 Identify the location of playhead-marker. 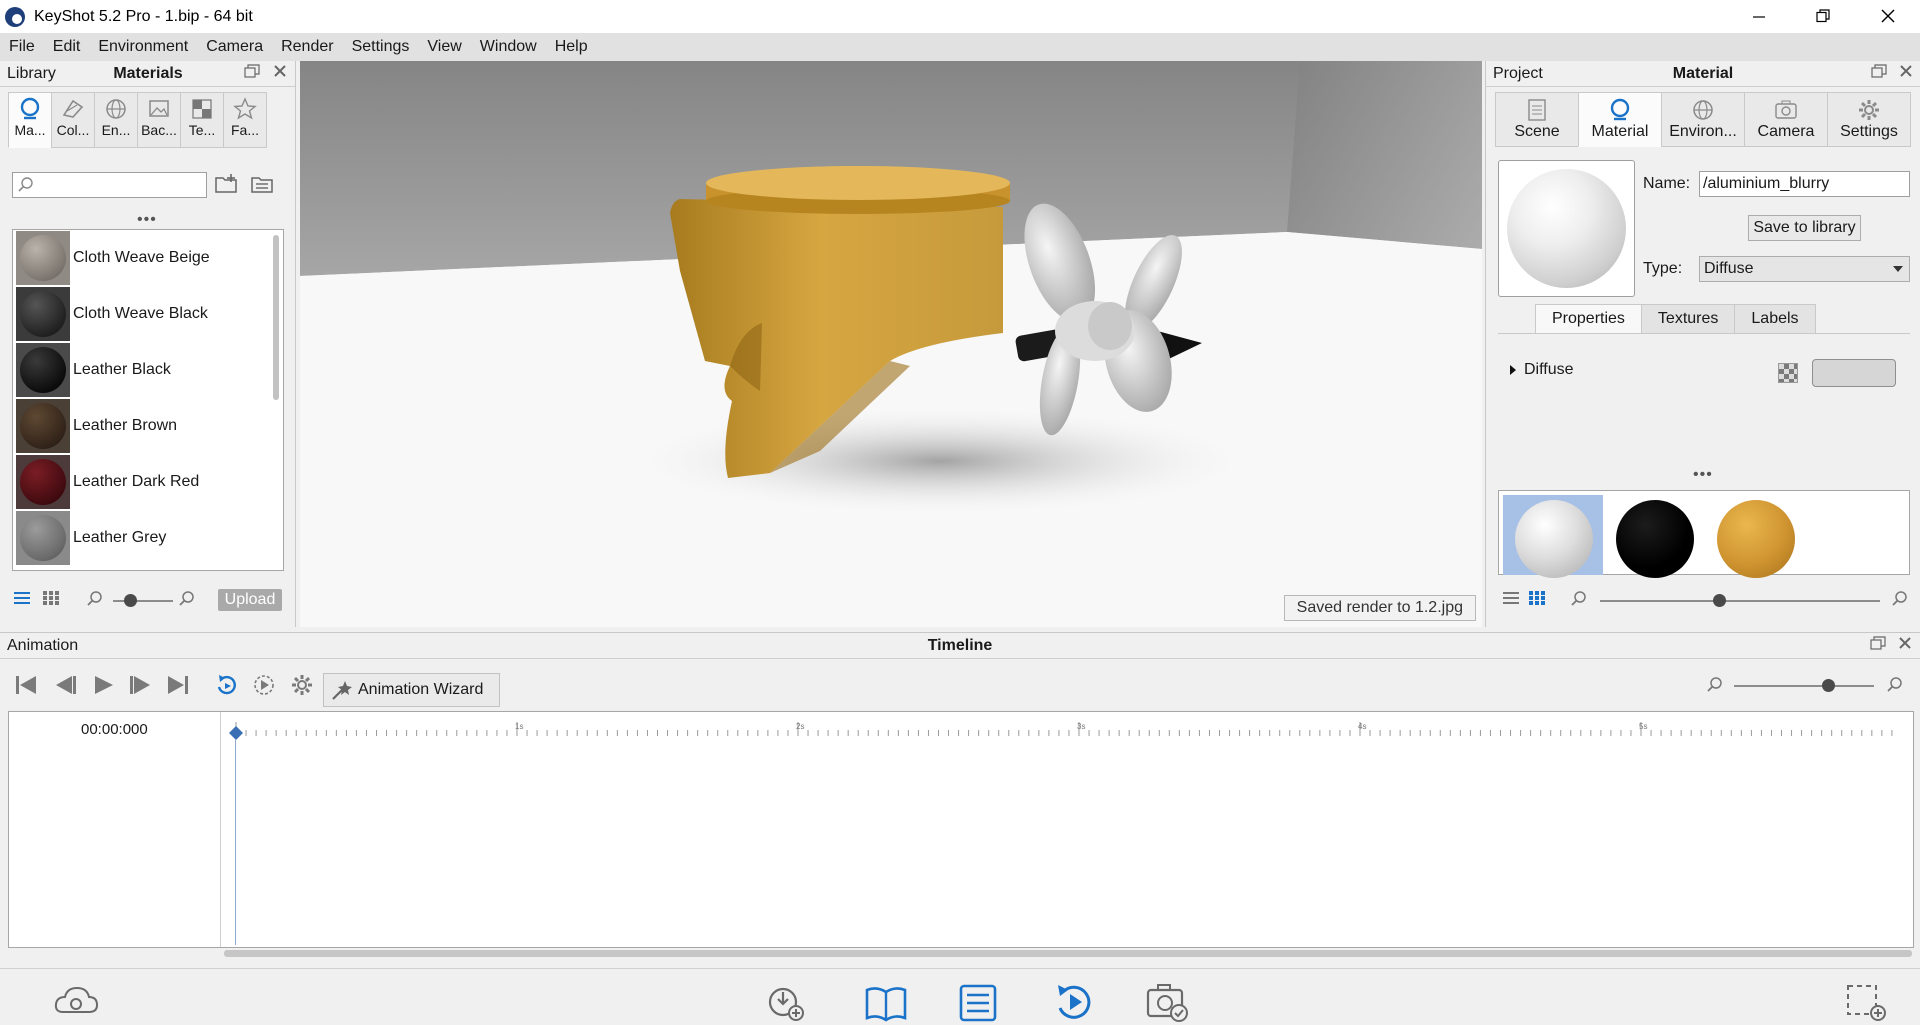
(236, 734).